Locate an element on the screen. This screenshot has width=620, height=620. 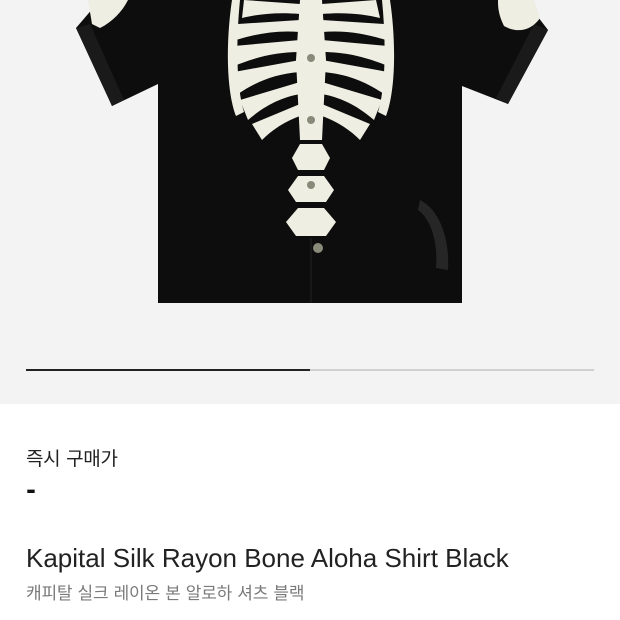
gallery-progress-indicator is located at coordinates (168, 370).